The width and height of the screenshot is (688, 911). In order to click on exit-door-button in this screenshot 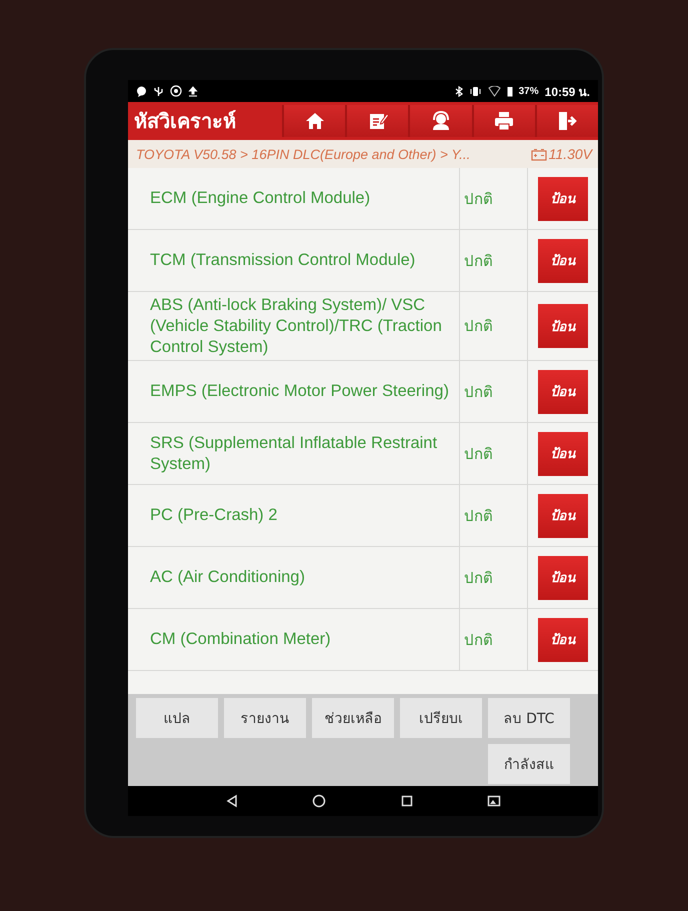, I will do `click(566, 121)`.